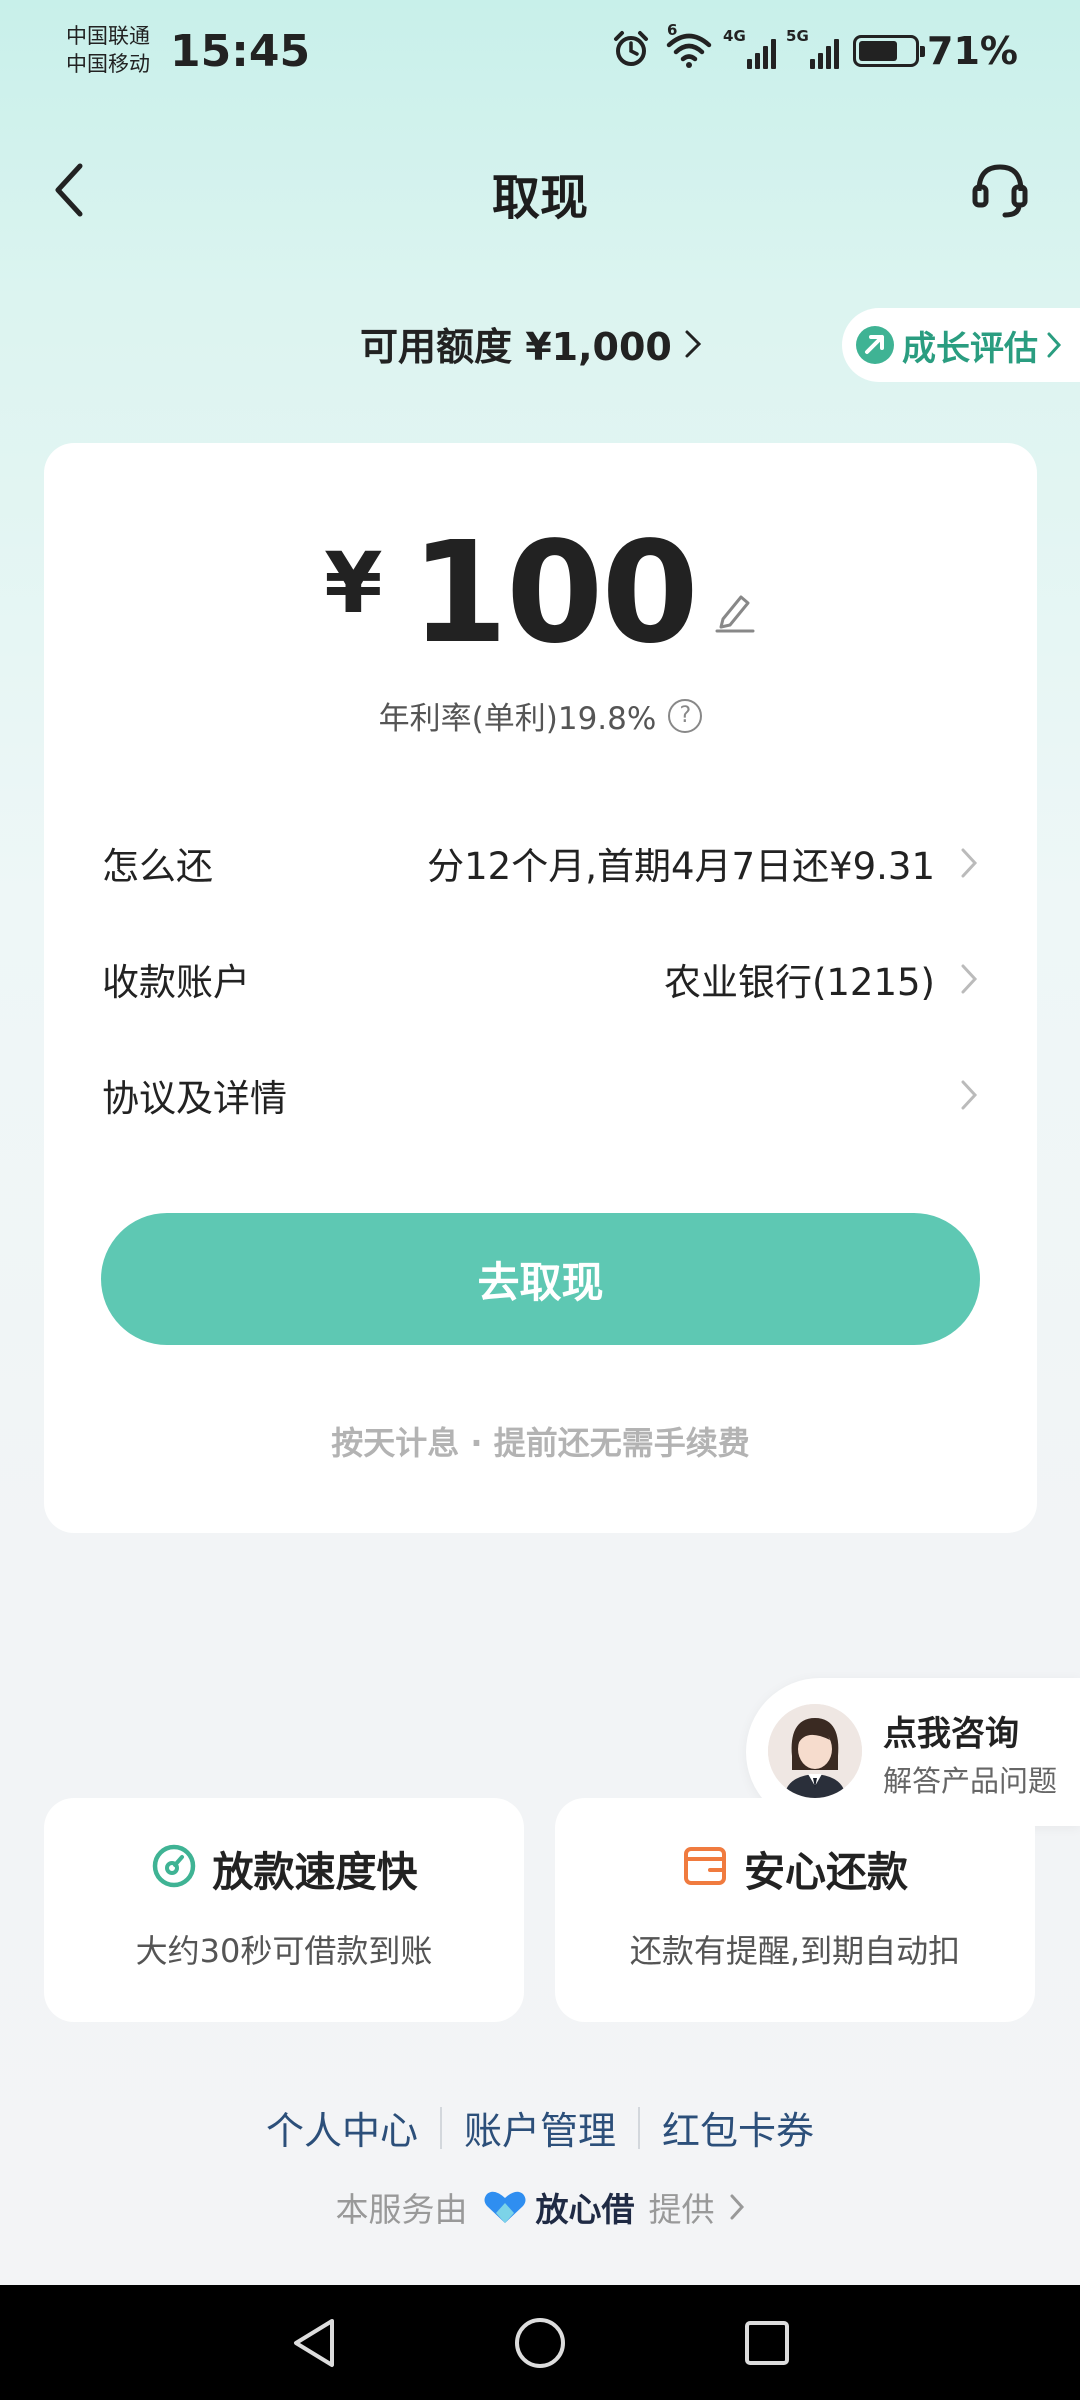 Image resolution: width=1080 pixels, height=2400 pixels. Describe the element at coordinates (176, 982) in the screenshot. I see `receiving-account-label: 收款账户` at that location.